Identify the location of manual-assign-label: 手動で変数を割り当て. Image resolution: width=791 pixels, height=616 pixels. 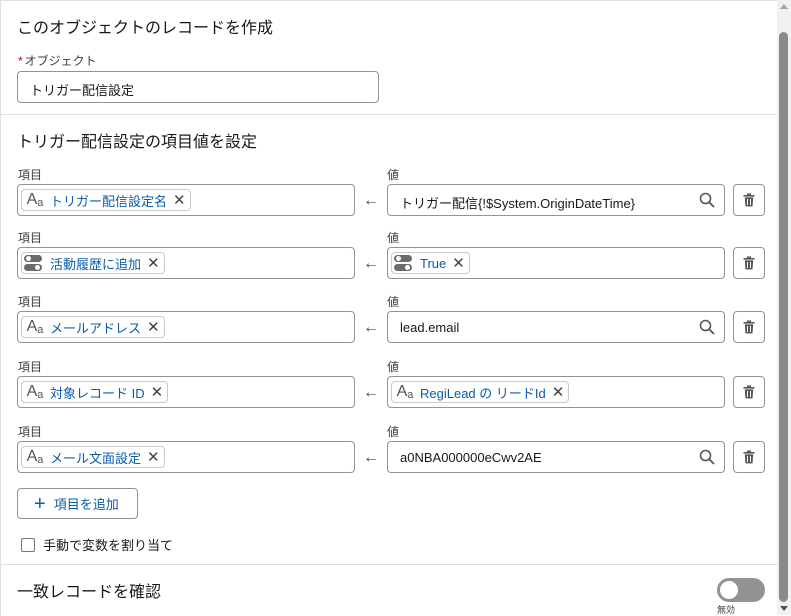
(108, 545).